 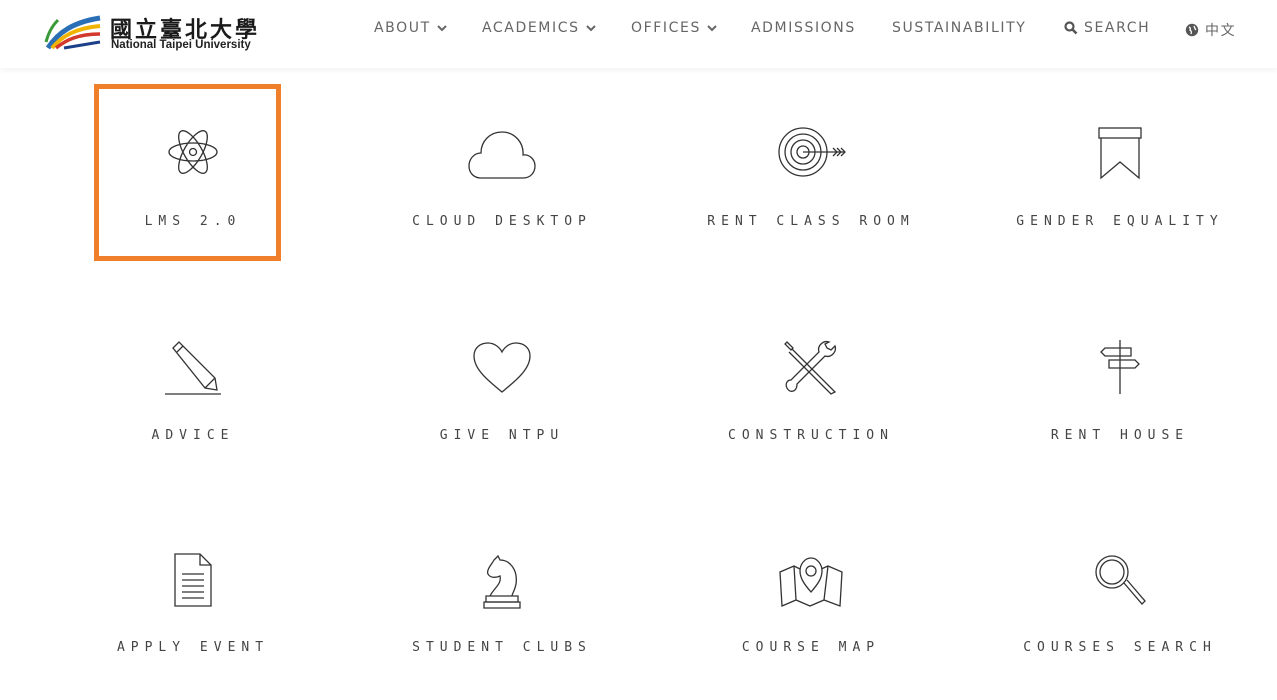 I want to click on logo-english-name: National Taipei University, so click(x=181, y=45).